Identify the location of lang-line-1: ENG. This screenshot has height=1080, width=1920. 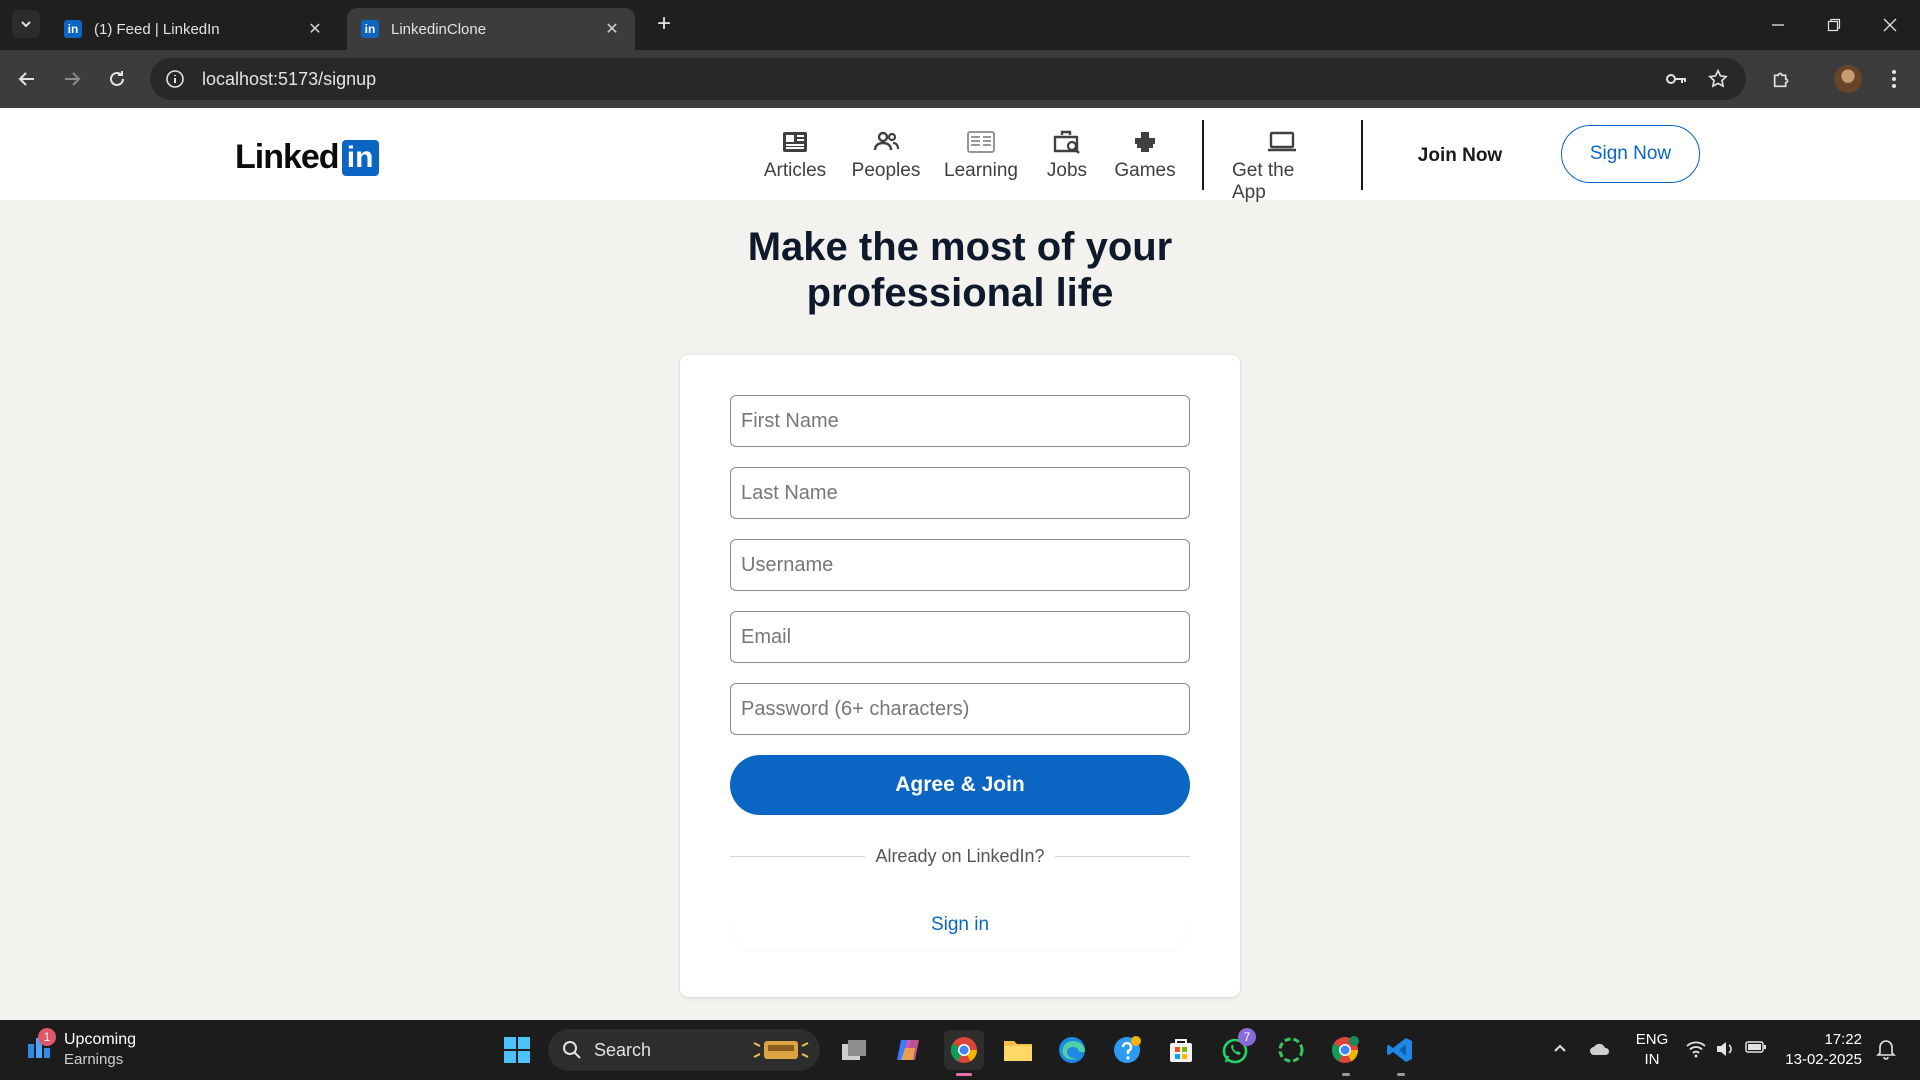
(1652, 1039).